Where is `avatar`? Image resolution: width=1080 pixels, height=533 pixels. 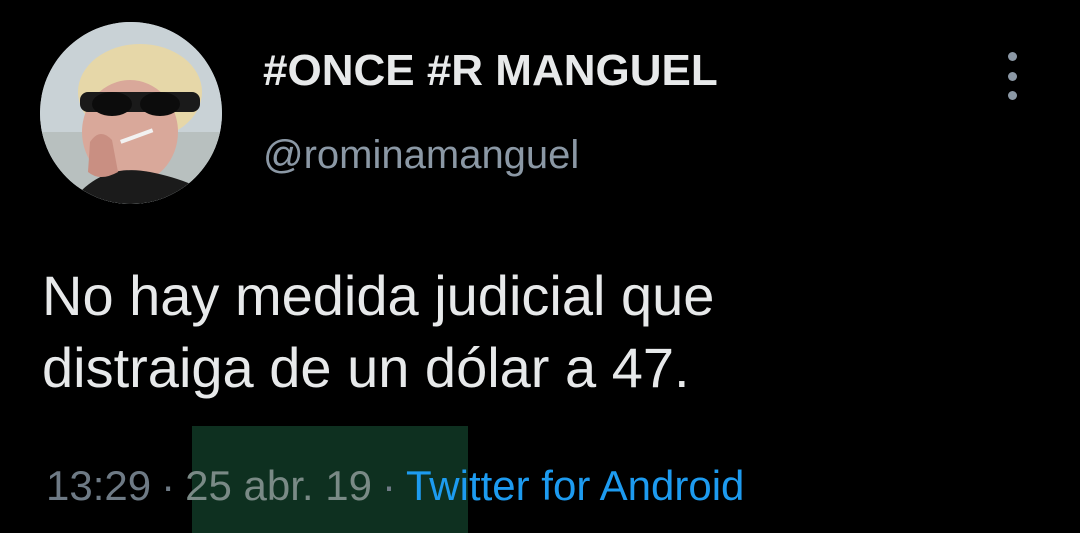
avatar is located at coordinates (131, 113).